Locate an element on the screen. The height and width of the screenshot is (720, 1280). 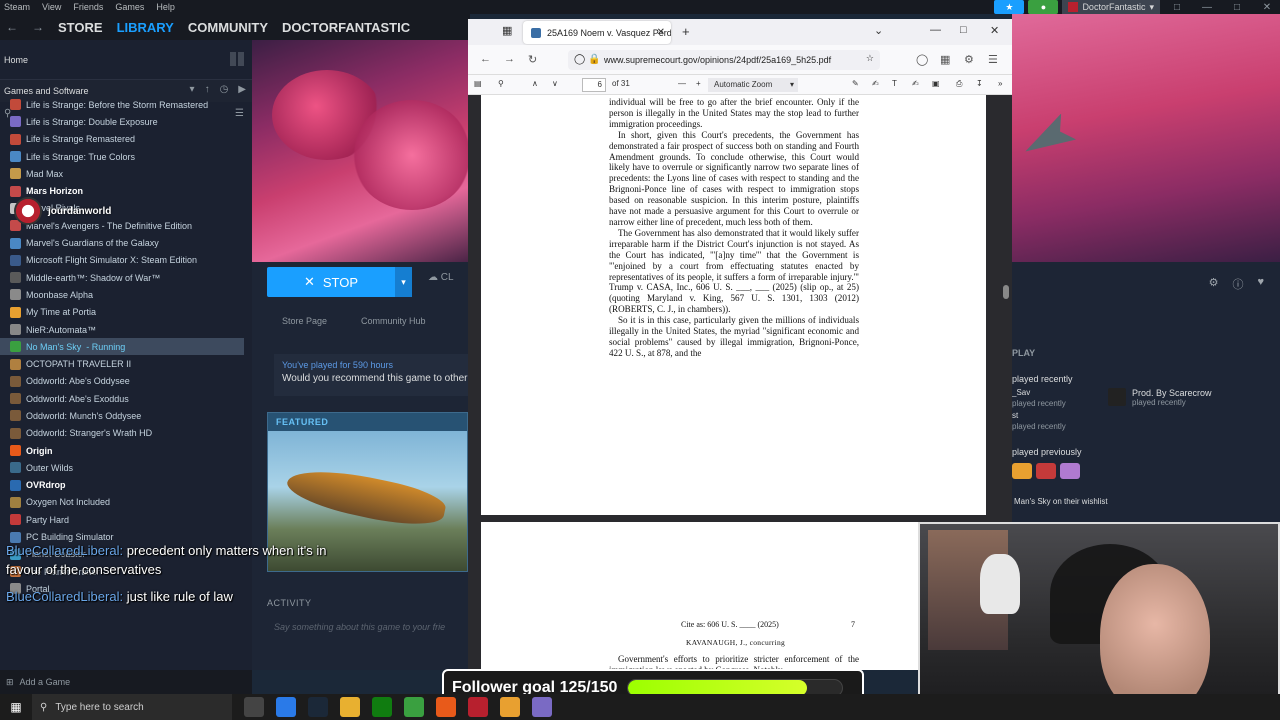
tab-community-hub: Community Hub is located at coordinates (393, 321).